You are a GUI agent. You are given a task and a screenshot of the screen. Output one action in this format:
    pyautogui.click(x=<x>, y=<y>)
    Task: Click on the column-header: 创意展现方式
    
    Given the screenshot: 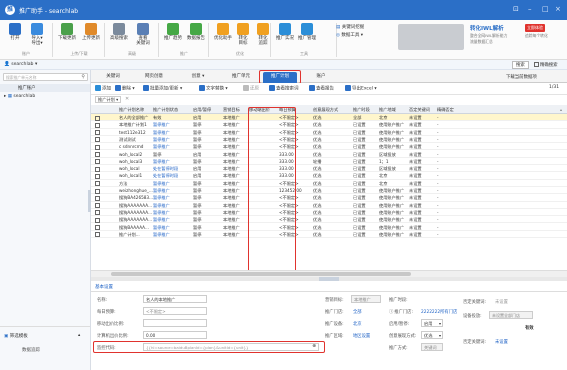 What is the action you would take?
    pyautogui.click(x=325, y=110)
    